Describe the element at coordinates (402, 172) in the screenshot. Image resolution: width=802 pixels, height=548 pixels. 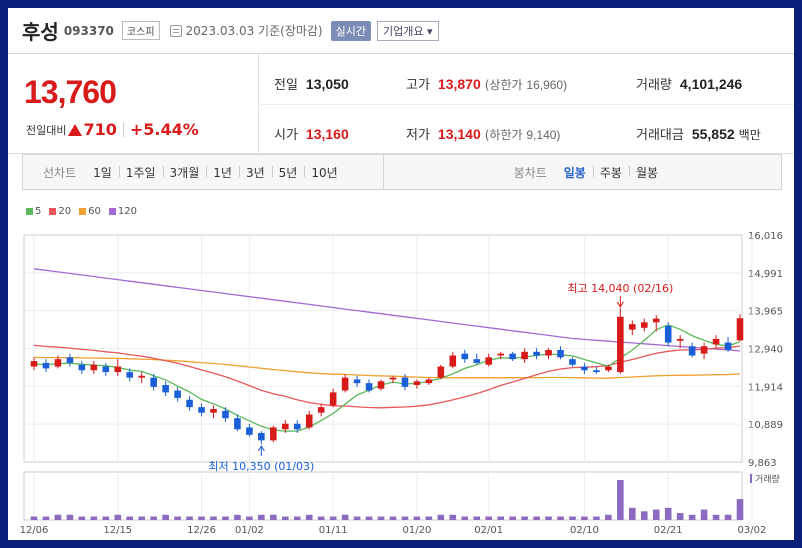
I see `chart-period-tabs: 선차트 1일 1주일 3개월 1년 3년 5년 10년 봉차트 일봉 주봉 월봉` at that location.